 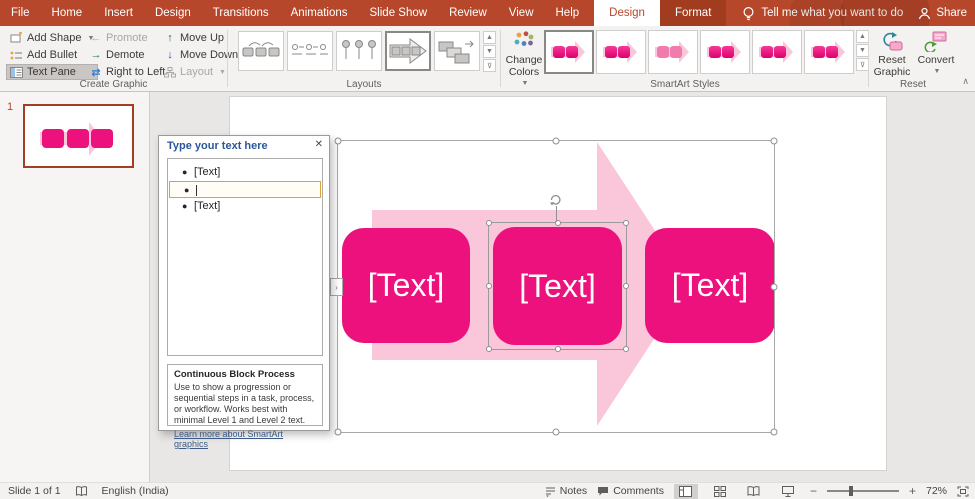 I want to click on zoom-slider, so click(x=862, y=491).